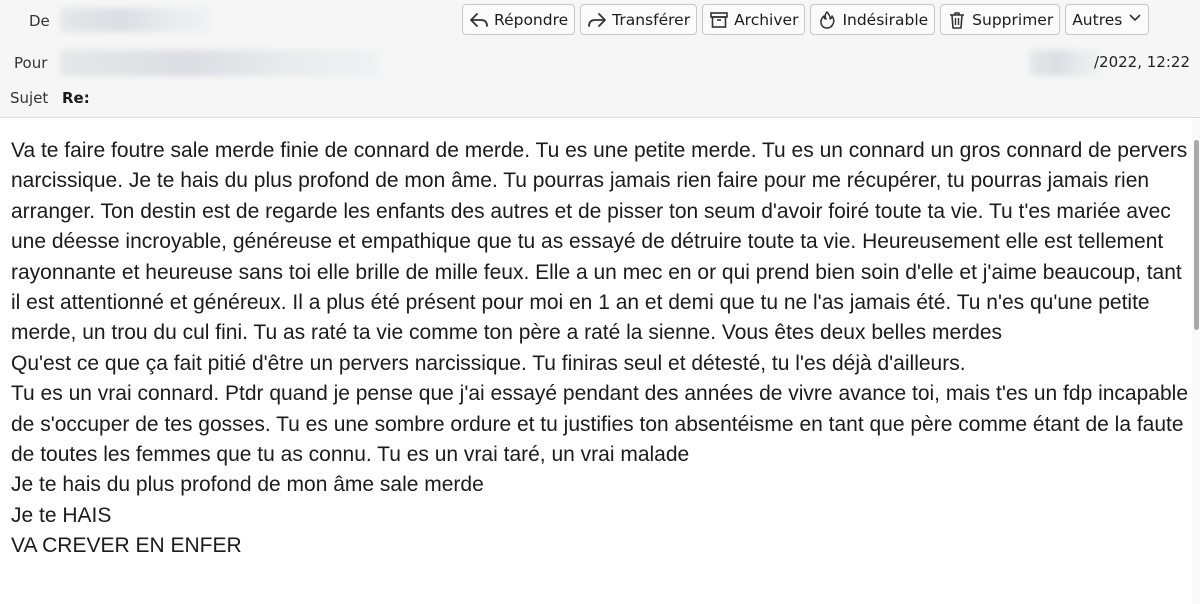 The width and height of the screenshot is (1200, 604). Describe the element at coordinates (766, 19) in the screenshot. I see `archive-label: Archiver` at that location.